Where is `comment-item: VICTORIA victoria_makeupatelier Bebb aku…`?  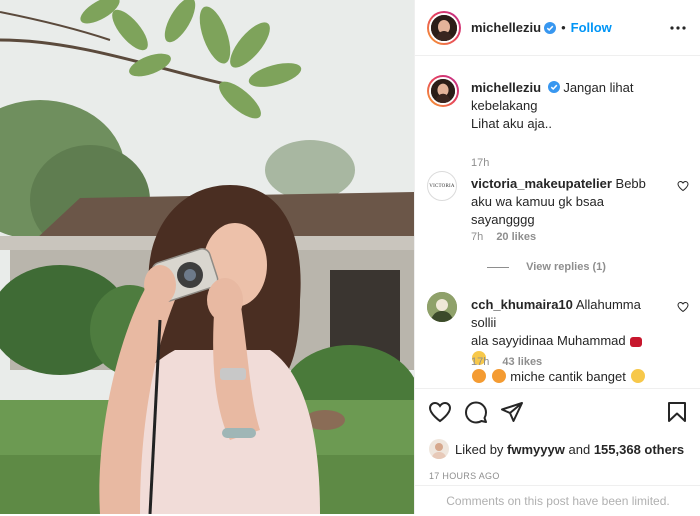
comment-item: VICTORIA victoria_makeupatelier Bebb aku… is located at coordinates (558, 226).